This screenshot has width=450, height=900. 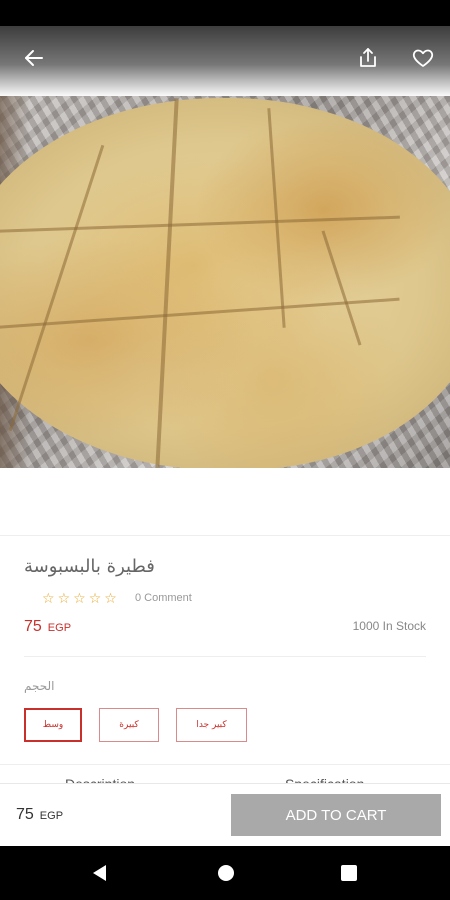 I want to click on bottom-price-value: 75, so click(x=25, y=814).